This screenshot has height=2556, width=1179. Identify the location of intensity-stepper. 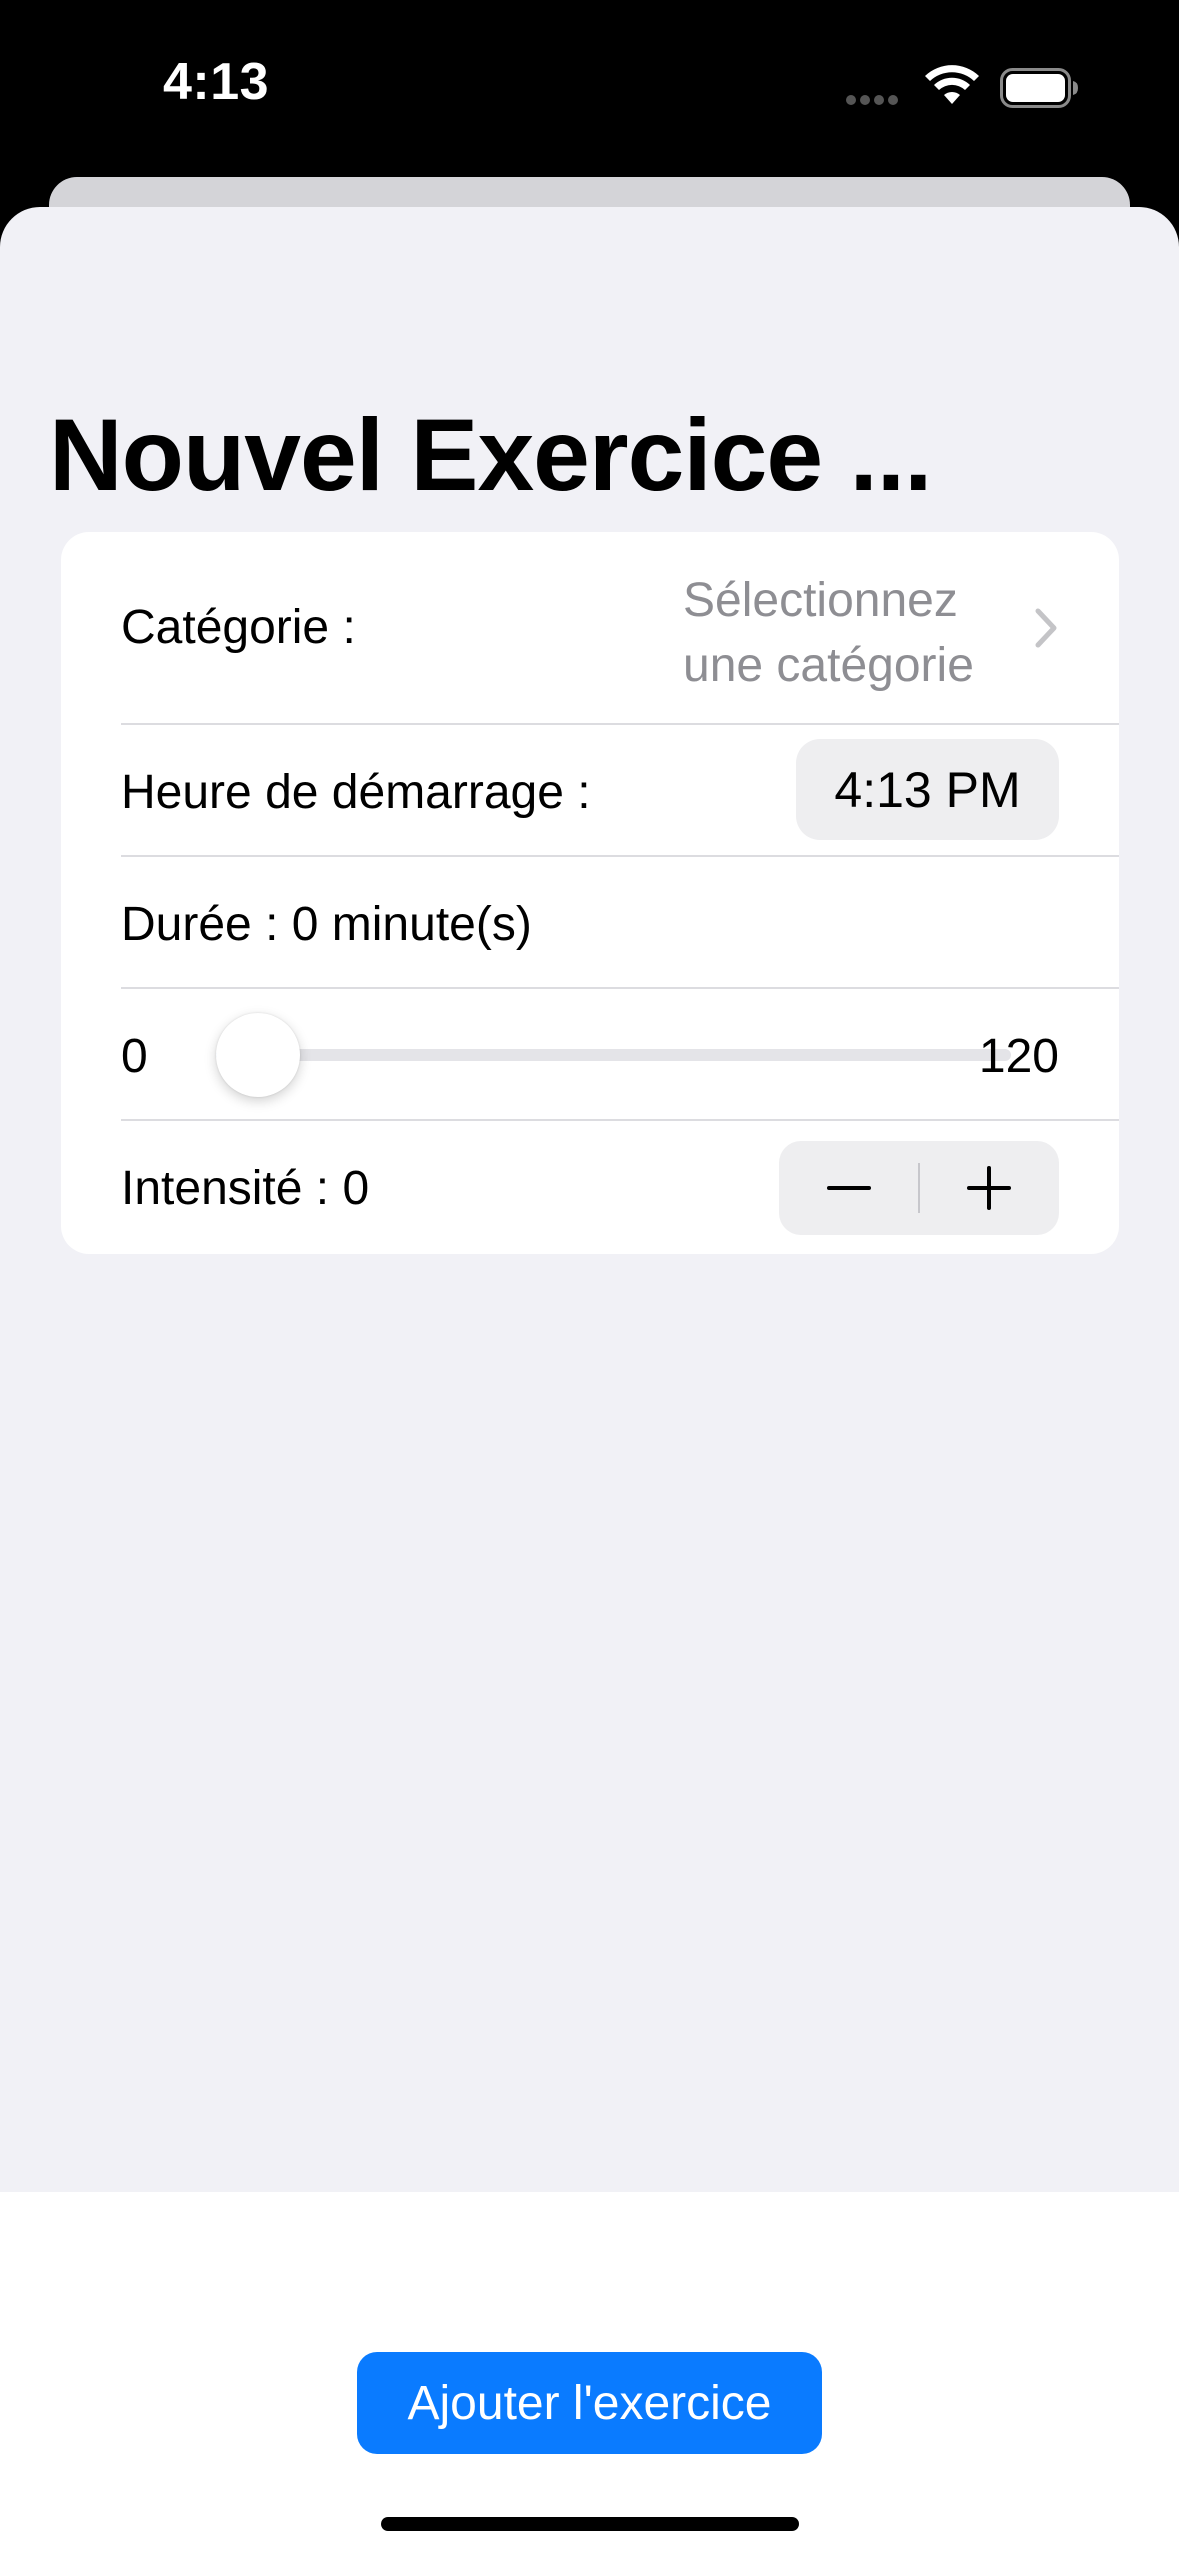
(919, 1188).